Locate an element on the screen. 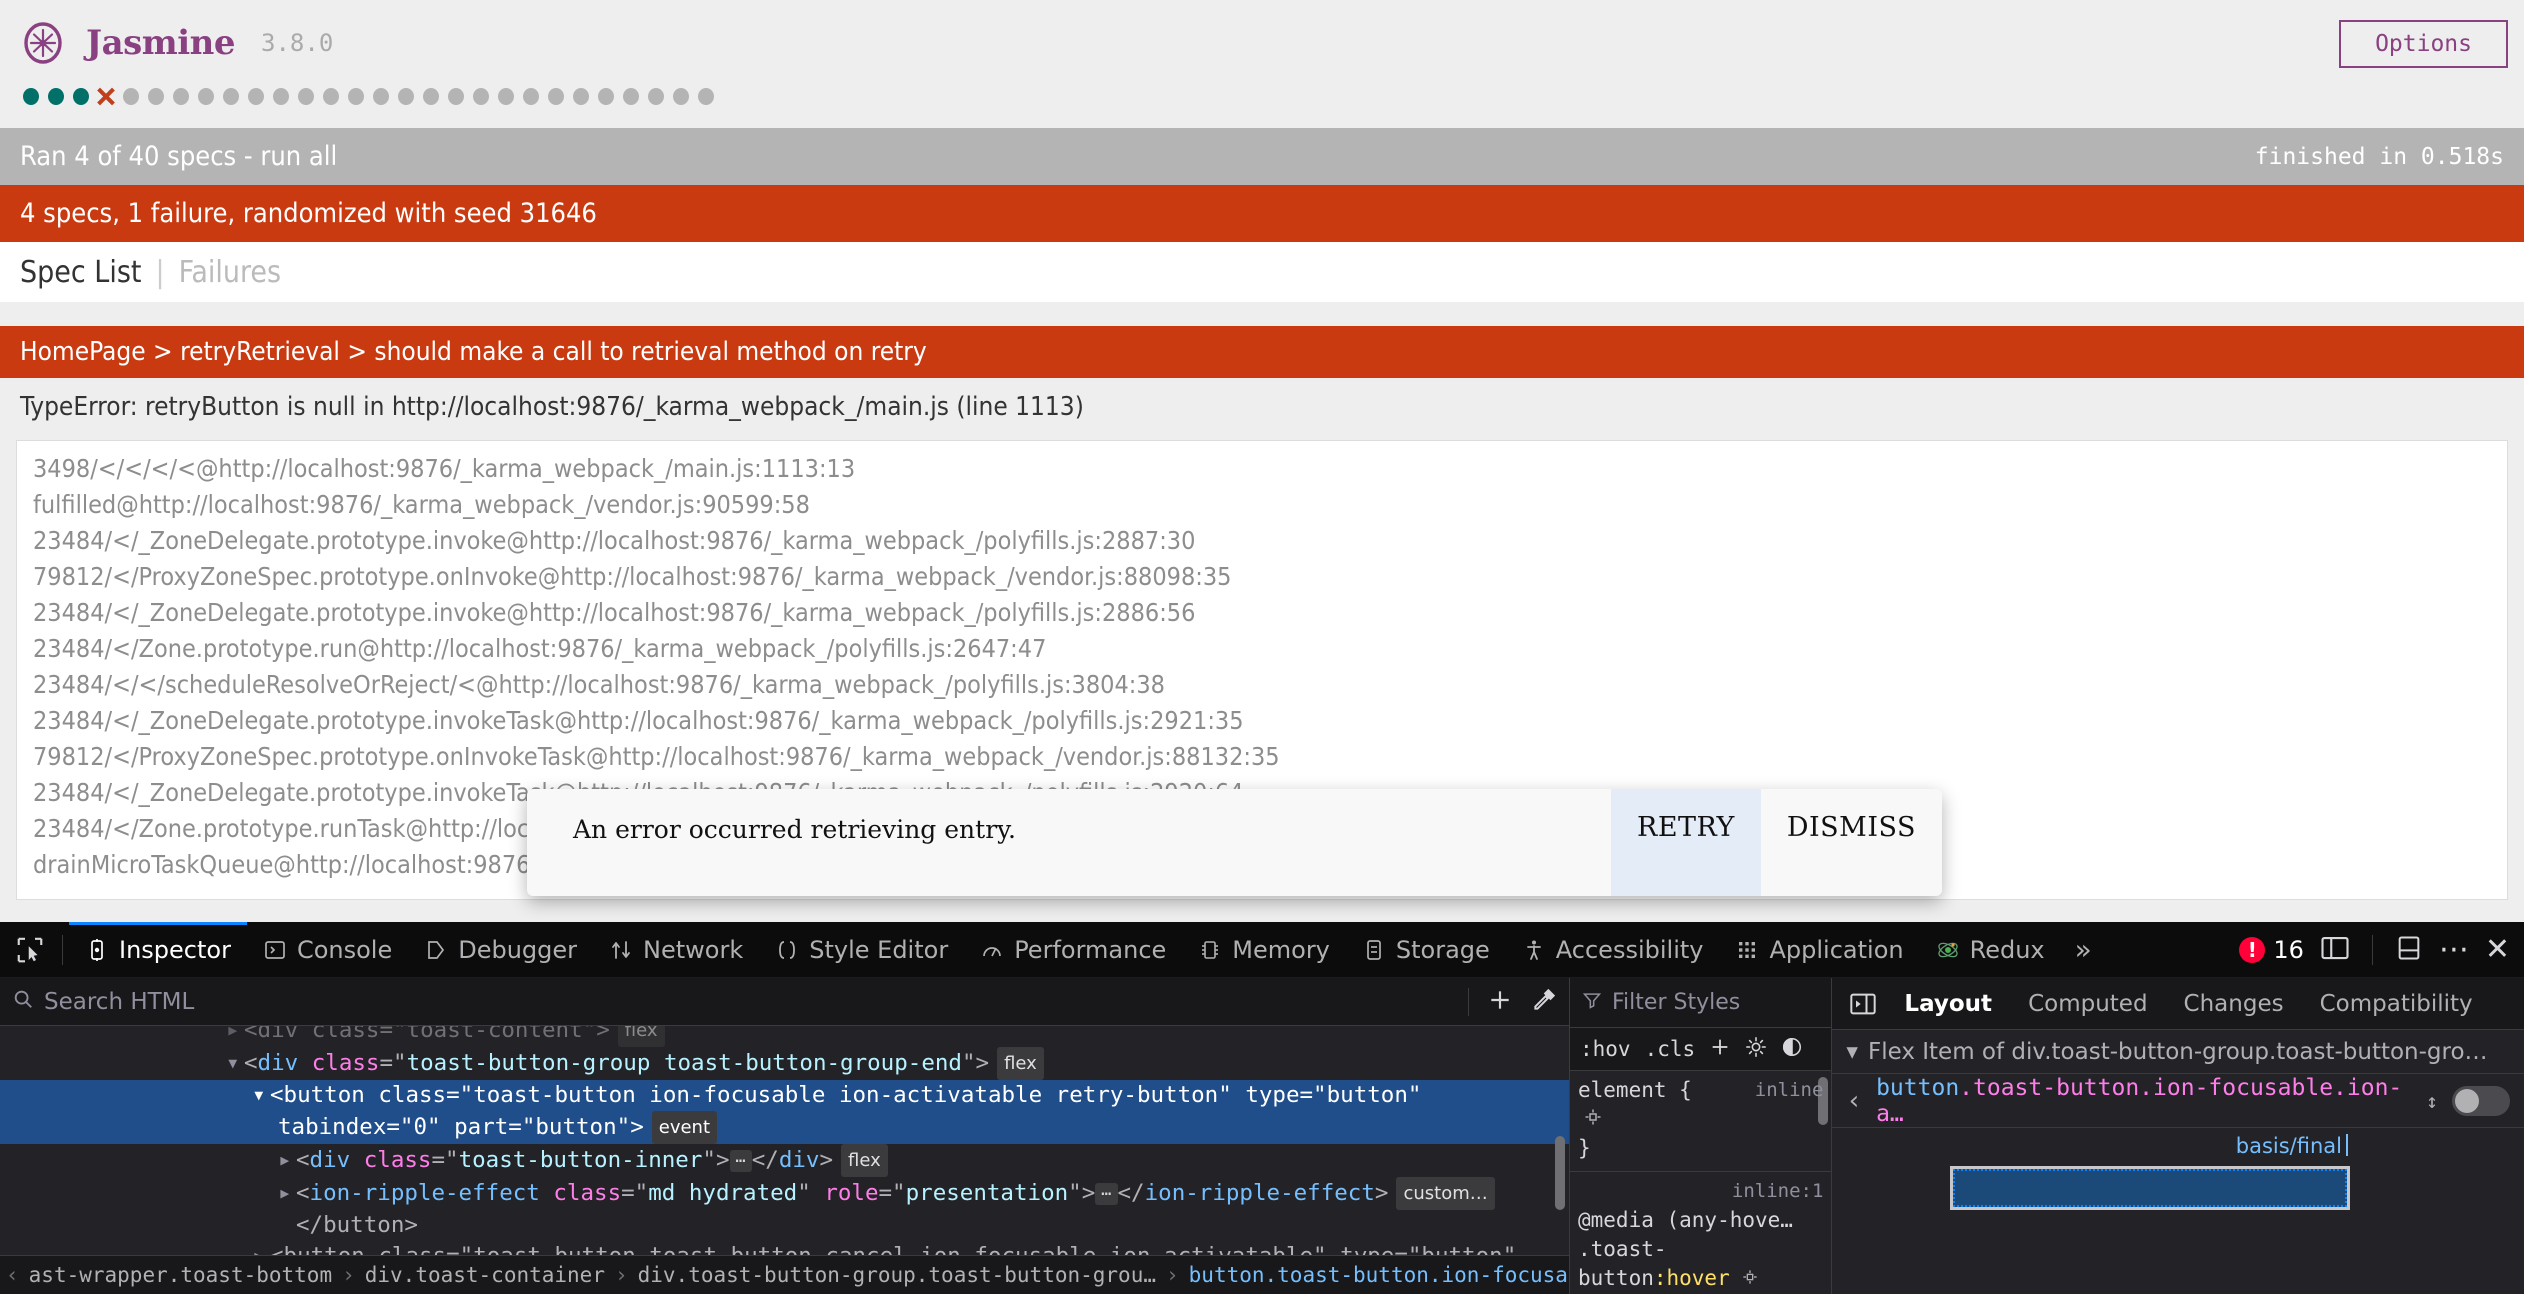 This screenshot has width=2524, height=1294. html-tree-node: </button> is located at coordinates (784, 1225).